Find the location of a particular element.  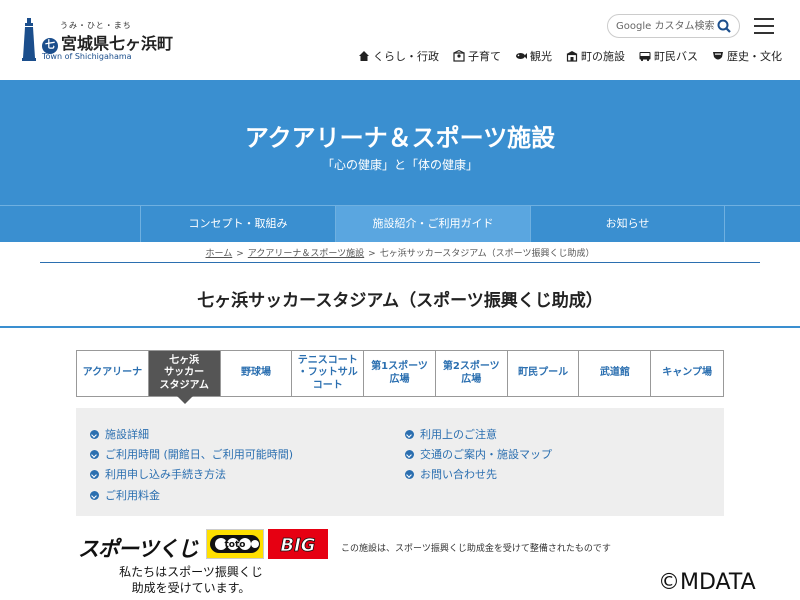

big-logo: BIG is located at coordinates (298, 544).